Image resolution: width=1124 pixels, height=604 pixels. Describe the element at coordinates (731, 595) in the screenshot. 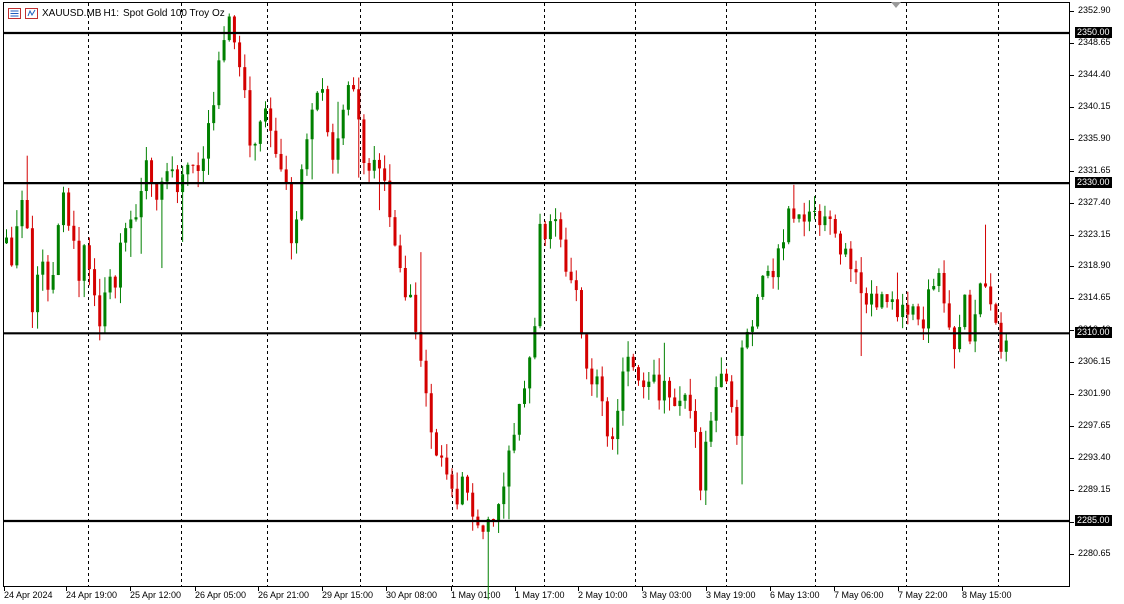

I see `time-tick-label: 3 May 19:00` at that location.